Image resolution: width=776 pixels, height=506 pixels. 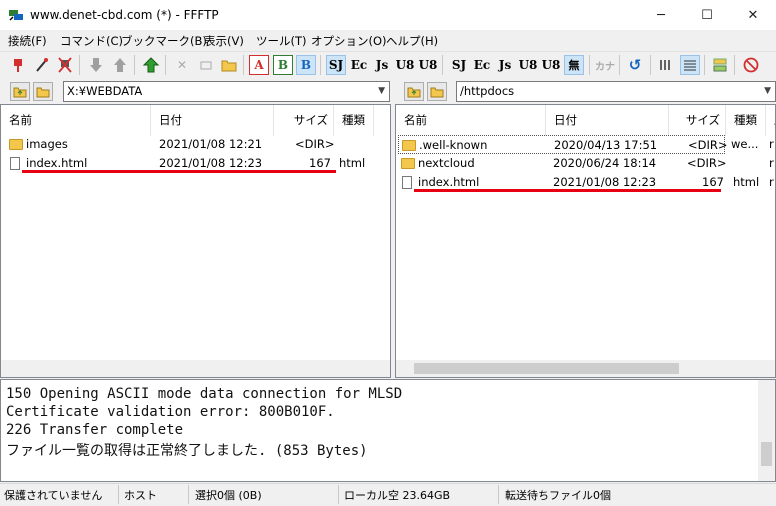 What do you see at coordinates (666, 65) in the screenshot?
I see `list-view-icon` at bounding box center [666, 65].